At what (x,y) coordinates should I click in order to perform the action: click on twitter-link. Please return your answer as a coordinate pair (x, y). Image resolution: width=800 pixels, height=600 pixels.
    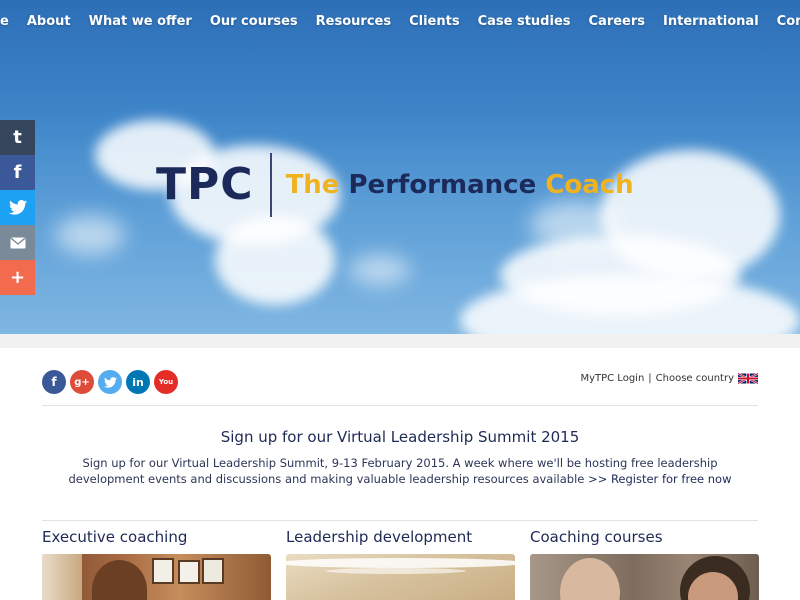
    Looking at the image, I should click on (110, 382).